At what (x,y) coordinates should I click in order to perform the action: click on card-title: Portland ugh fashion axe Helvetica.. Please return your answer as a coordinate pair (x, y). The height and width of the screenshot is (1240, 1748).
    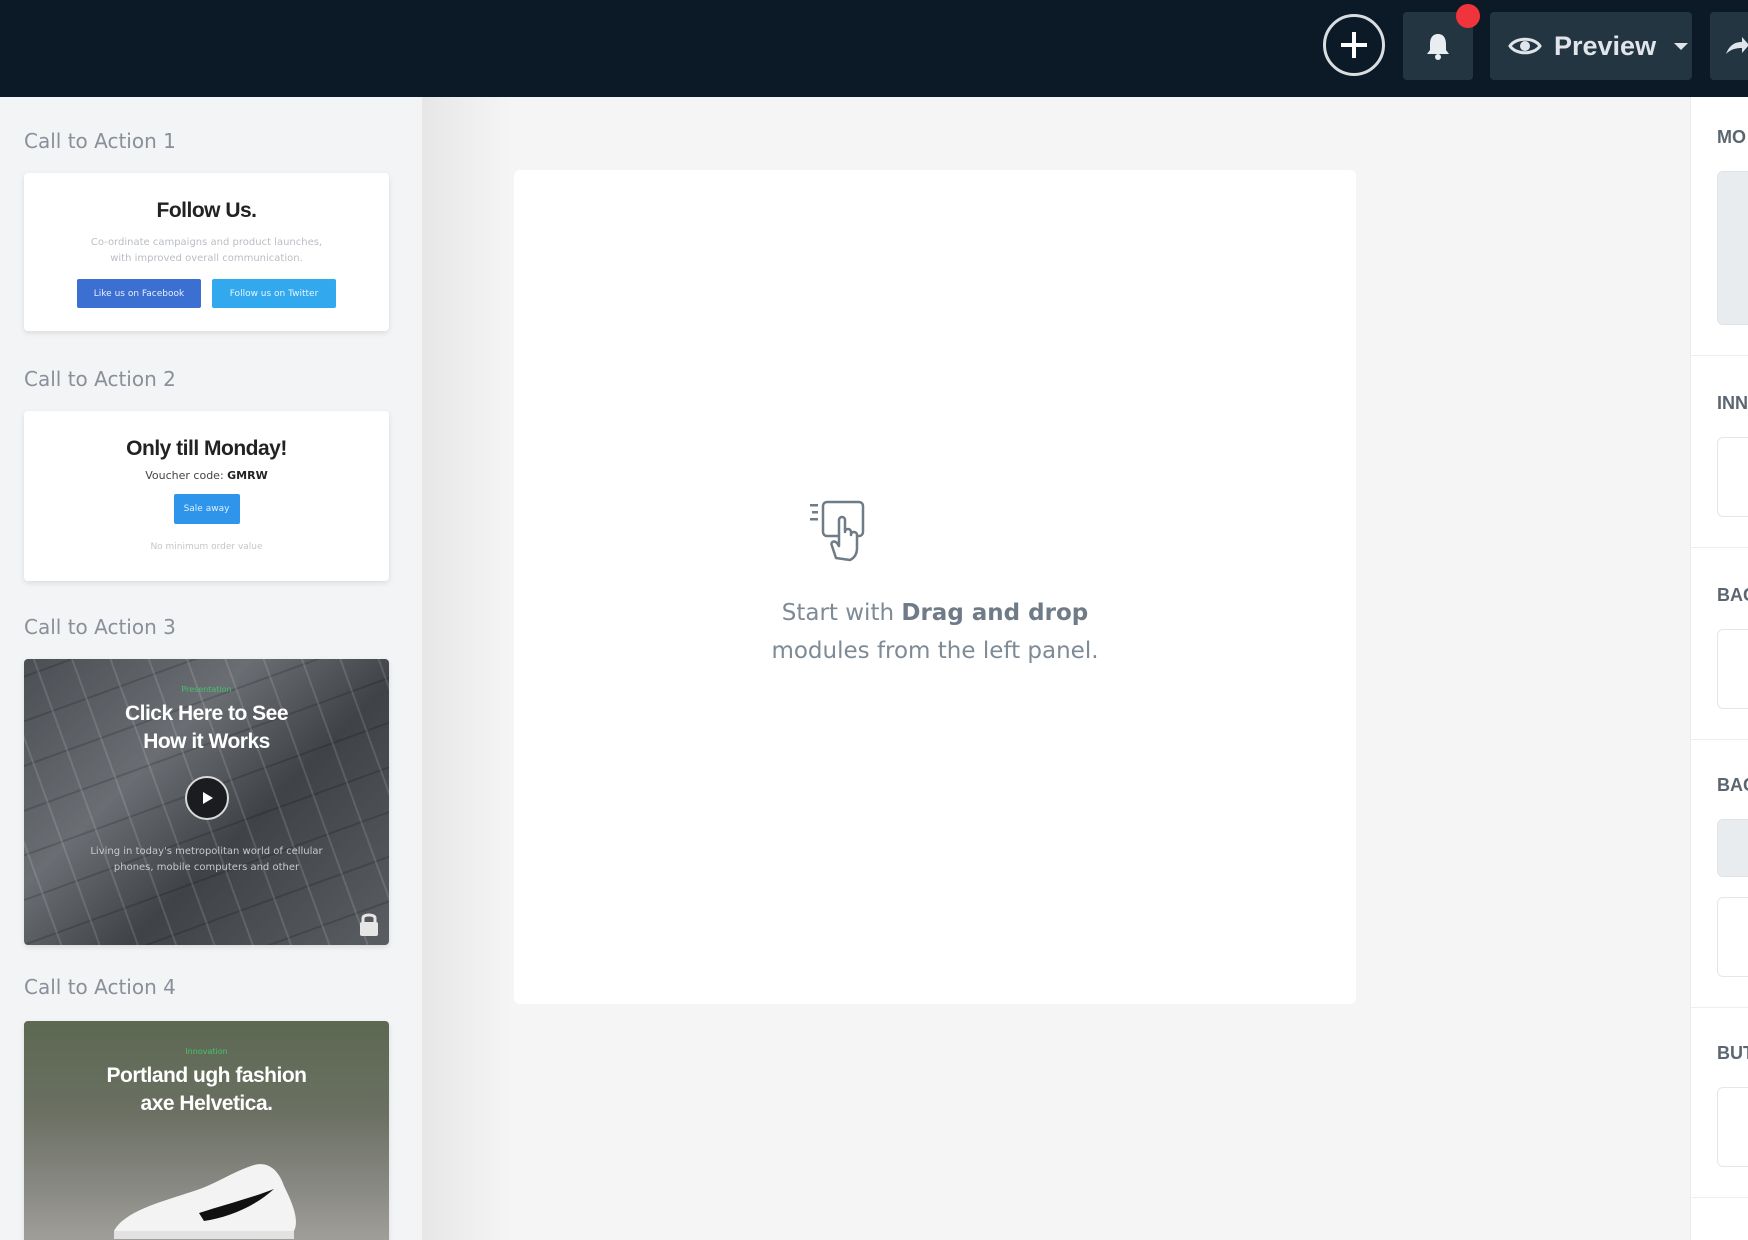
    Looking at the image, I should click on (206, 1090).